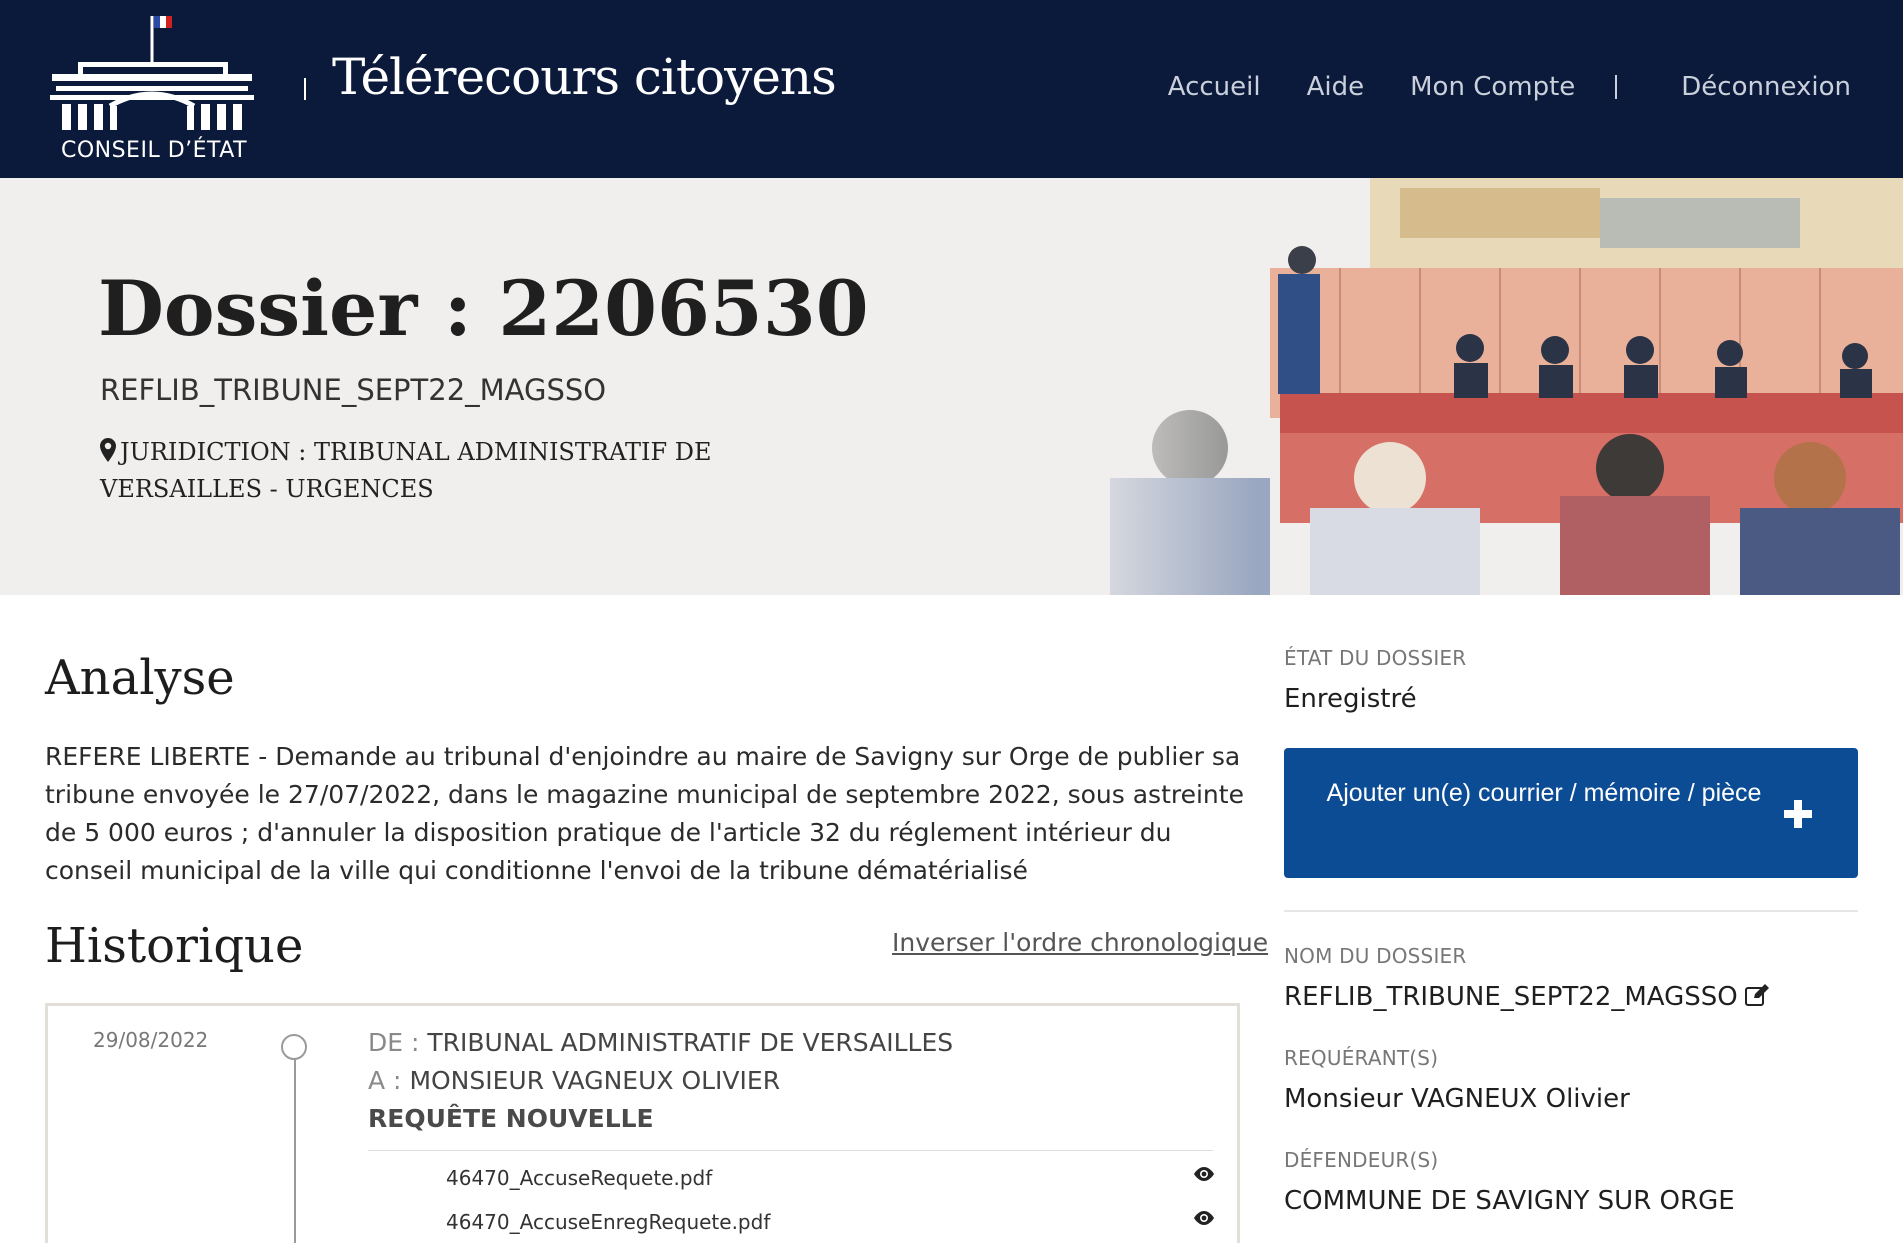 This screenshot has width=1903, height=1243. What do you see at coordinates (174, 946) in the screenshot?
I see `historique-heading: Historique` at bounding box center [174, 946].